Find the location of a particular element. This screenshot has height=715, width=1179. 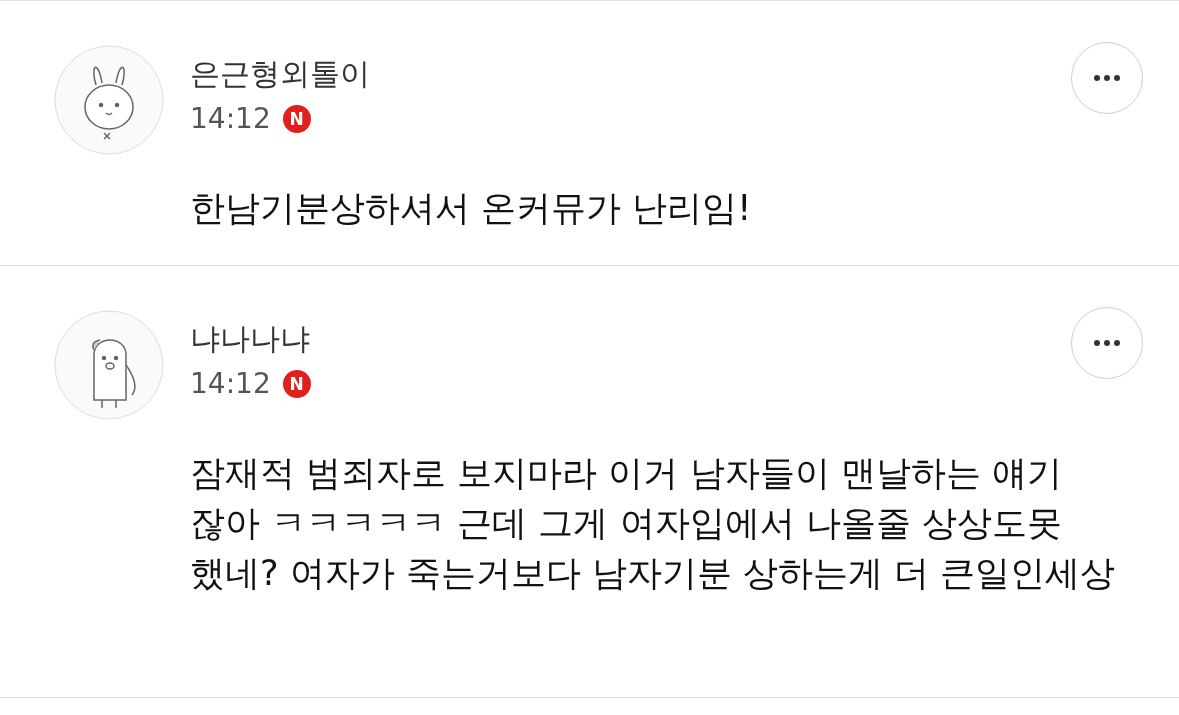

author-name: 냐나나냐 is located at coordinates (250, 339).